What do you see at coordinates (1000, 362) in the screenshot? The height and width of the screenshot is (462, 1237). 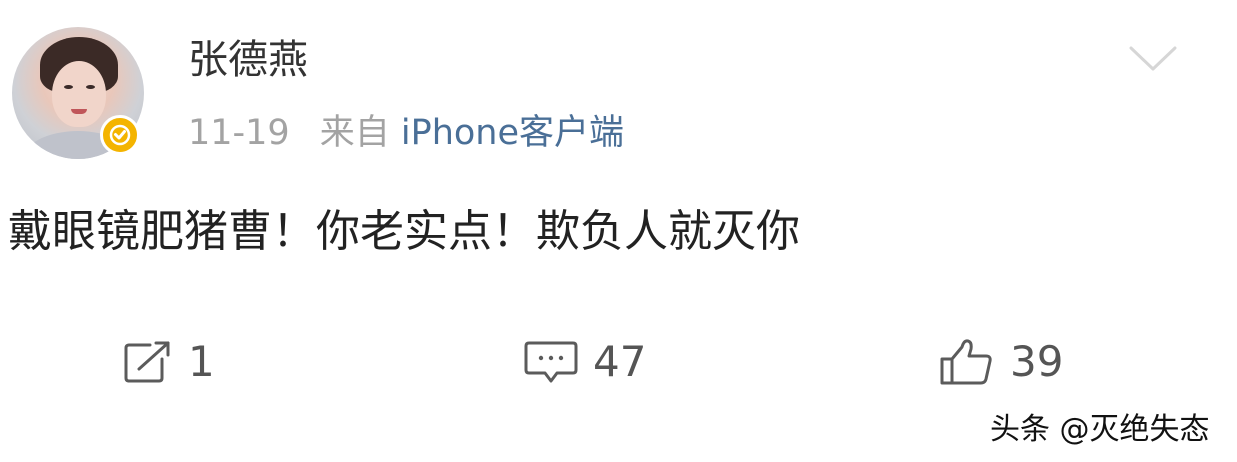 I see `like-button: 39` at bounding box center [1000, 362].